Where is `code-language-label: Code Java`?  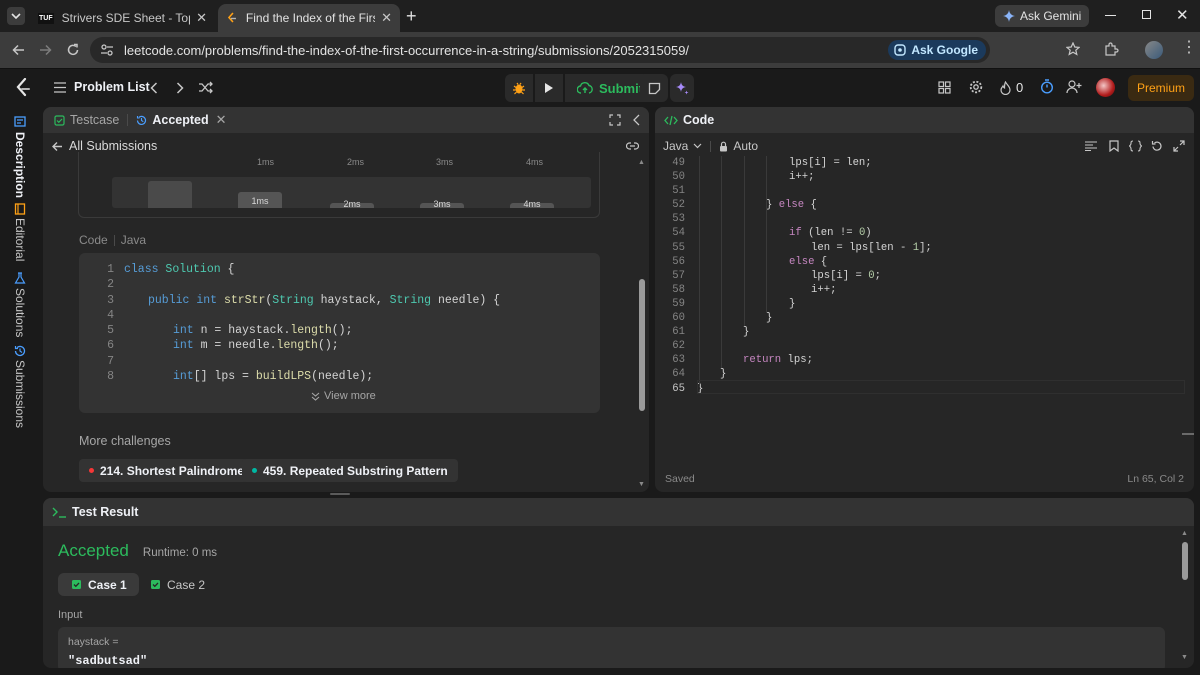 code-language-label: Code Java is located at coordinates (113, 240).